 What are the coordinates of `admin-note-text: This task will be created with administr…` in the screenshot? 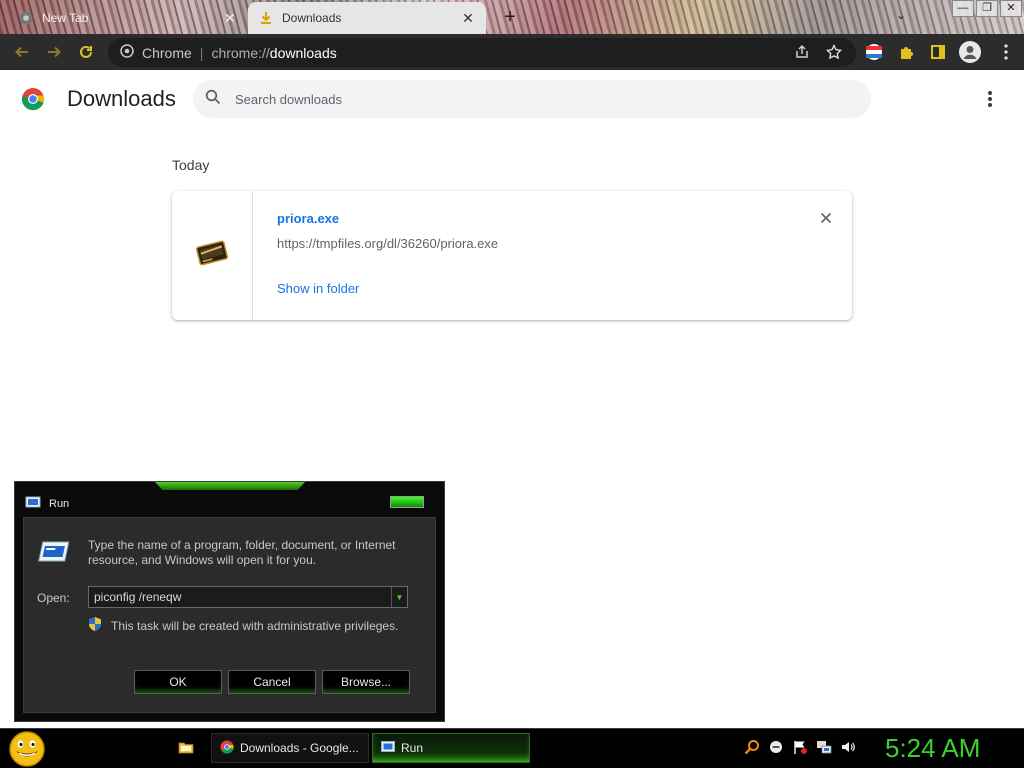 It's located at (255, 625).